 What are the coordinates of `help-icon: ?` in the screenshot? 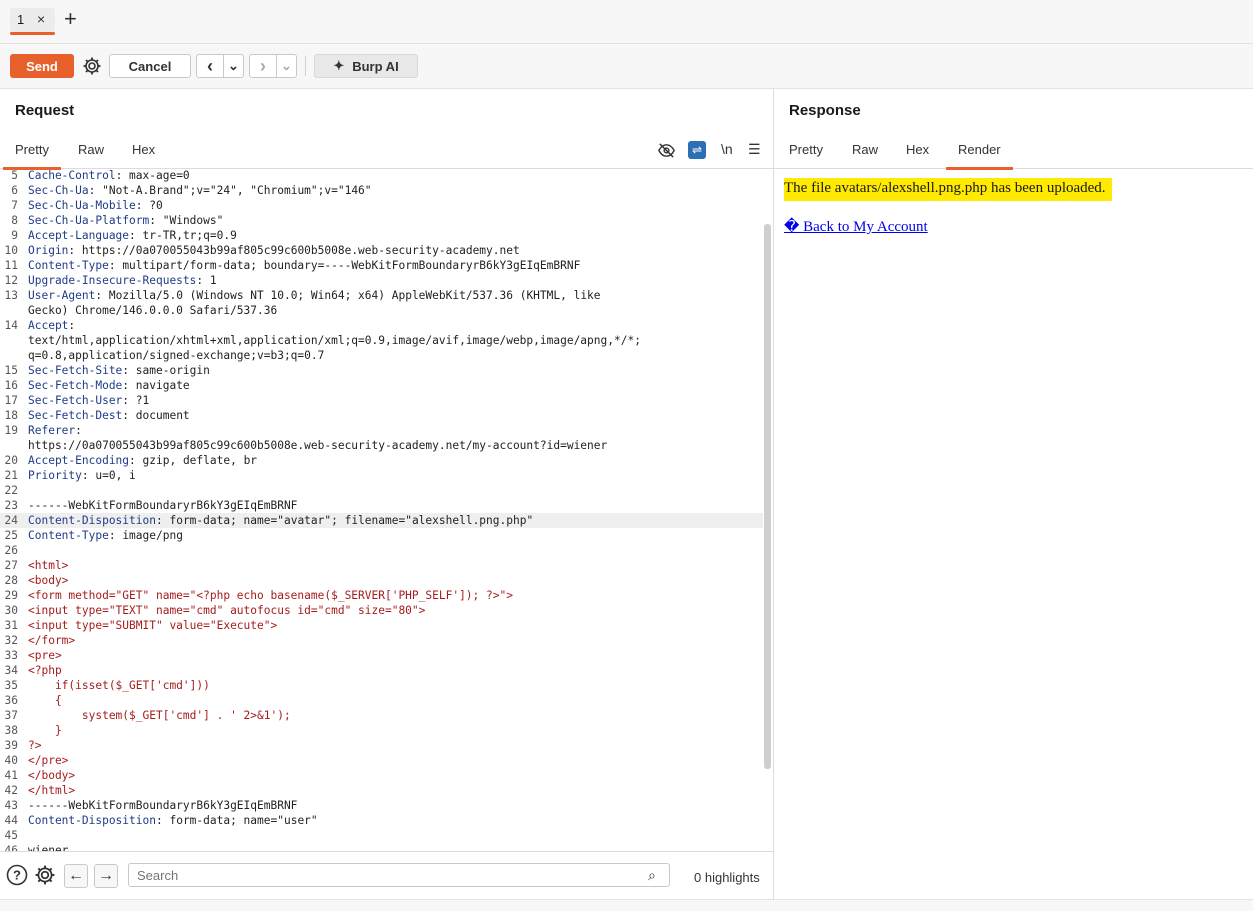 It's located at (17, 875).